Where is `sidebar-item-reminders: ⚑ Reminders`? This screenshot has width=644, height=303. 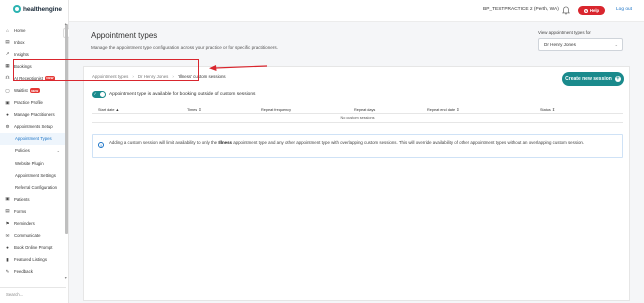 sidebar-item-reminders: ⚑ Reminders is located at coordinates (33, 224).